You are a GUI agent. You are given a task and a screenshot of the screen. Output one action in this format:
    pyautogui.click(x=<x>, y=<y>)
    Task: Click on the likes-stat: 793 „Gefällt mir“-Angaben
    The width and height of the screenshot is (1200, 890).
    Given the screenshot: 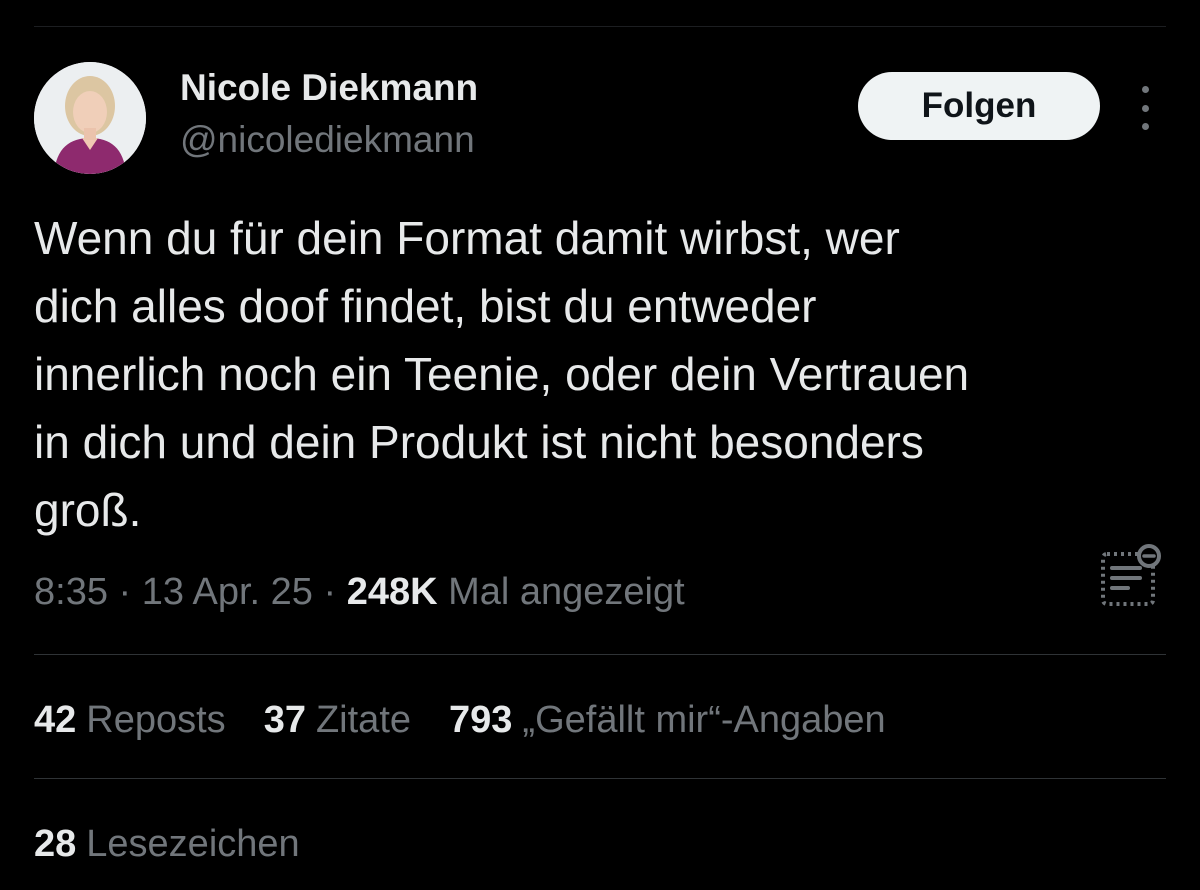 What is the action you would take?
    pyautogui.click(x=667, y=720)
    